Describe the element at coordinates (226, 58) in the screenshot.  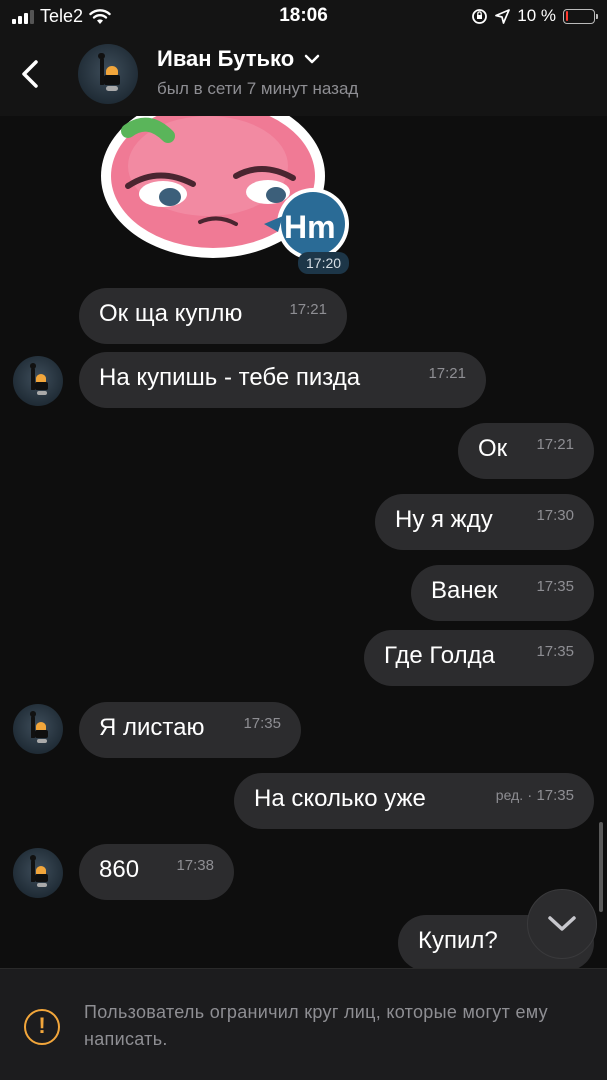
I see `contact-name: Иван Бутько` at that location.